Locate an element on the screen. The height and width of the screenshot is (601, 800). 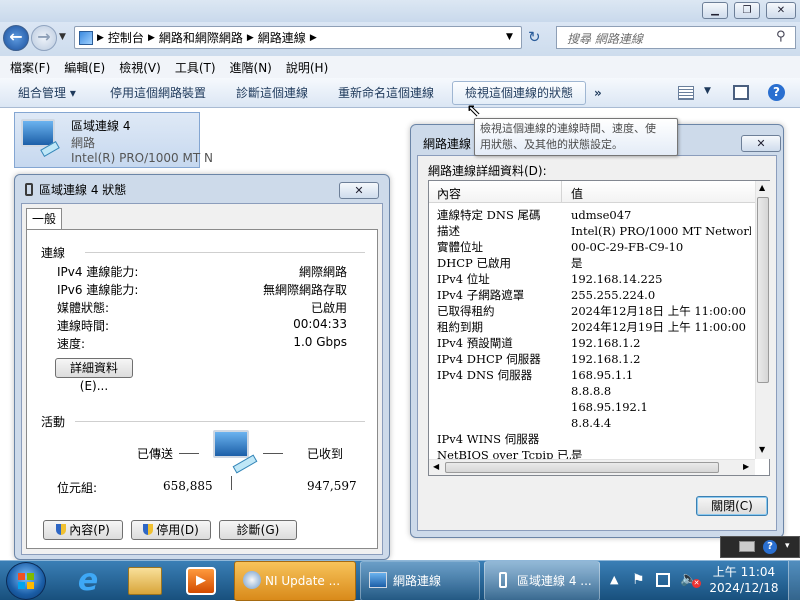
file-explorer-icon is located at coordinates (145, 581).